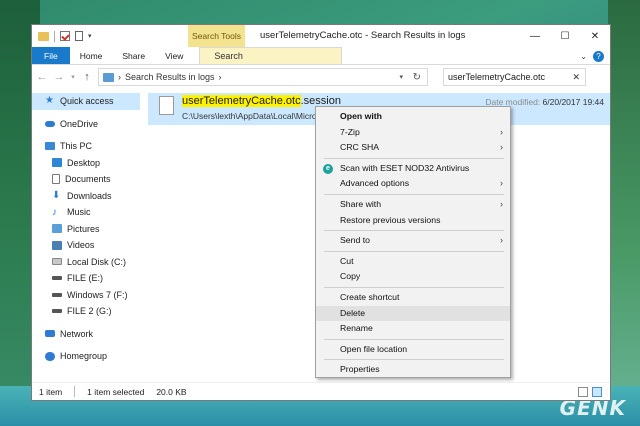 Image resolution: width=640 pixels, height=426 pixels. What do you see at coordinates (597, 391) in the screenshot?
I see `large-icons-view-icon` at bounding box center [597, 391].